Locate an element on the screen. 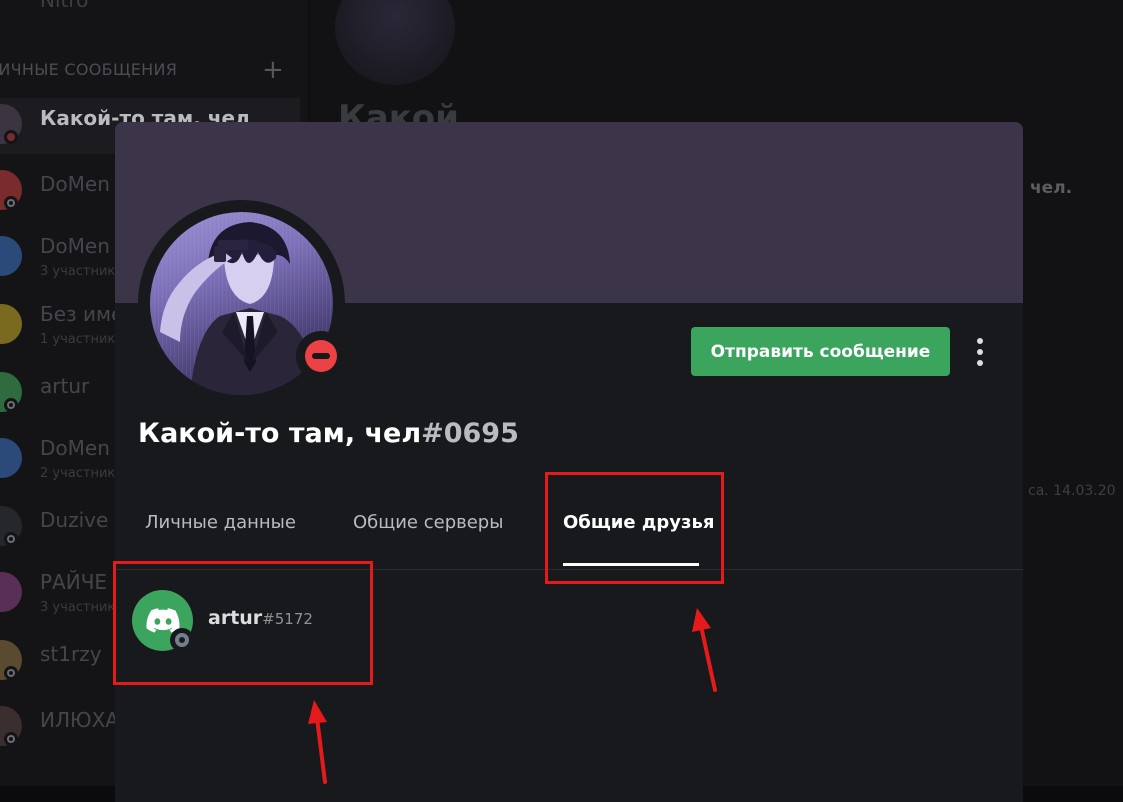 Image resolution: width=1123 pixels, height=802 pixels. arrow-to-tab is located at coordinates (708, 658).